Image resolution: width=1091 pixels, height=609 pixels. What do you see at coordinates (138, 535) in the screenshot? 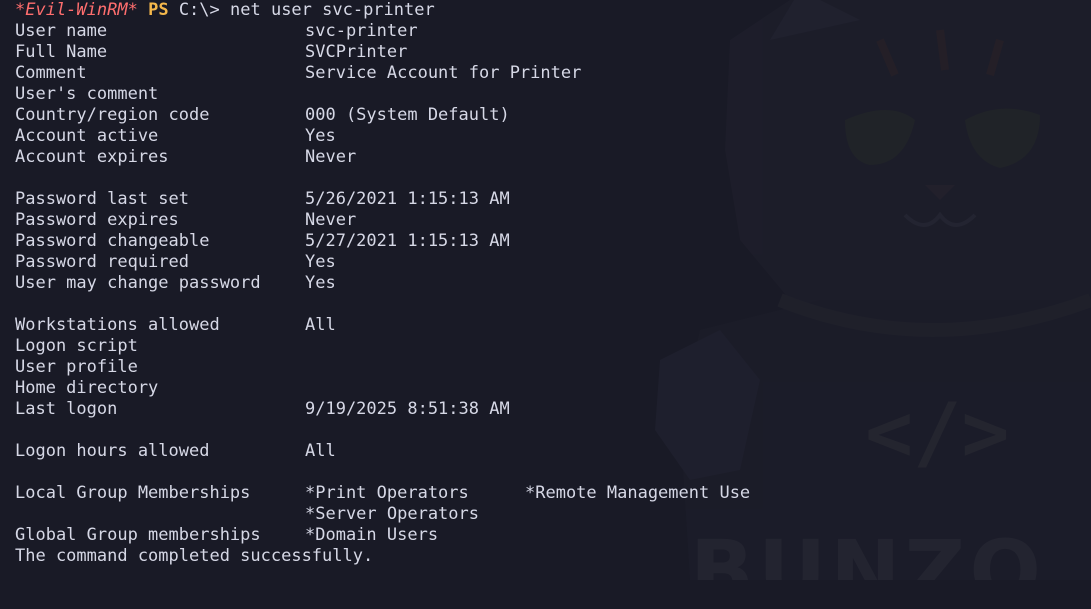
I see `field-key: Global Group memberships` at bounding box center [138, 535].